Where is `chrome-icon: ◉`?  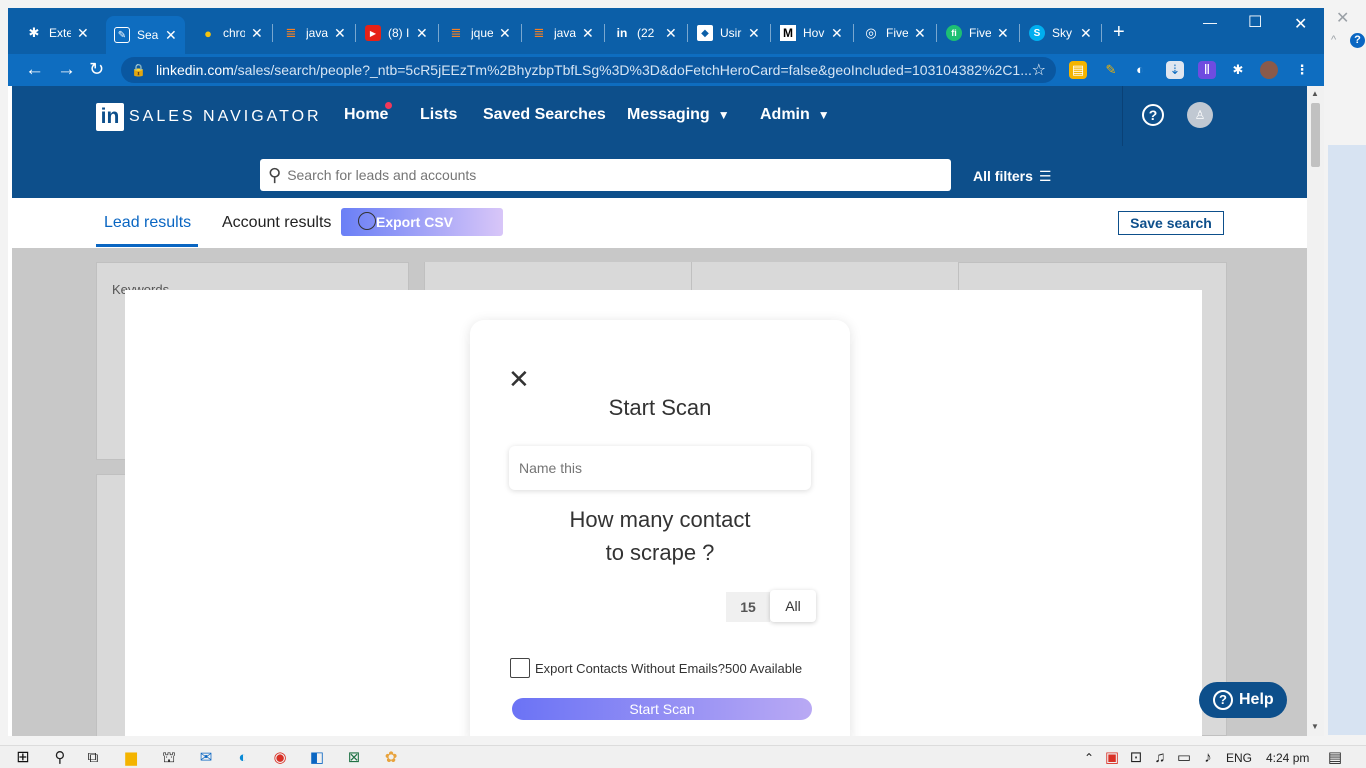
chrome-icon: ◉ is located at coordinates (280, 758).